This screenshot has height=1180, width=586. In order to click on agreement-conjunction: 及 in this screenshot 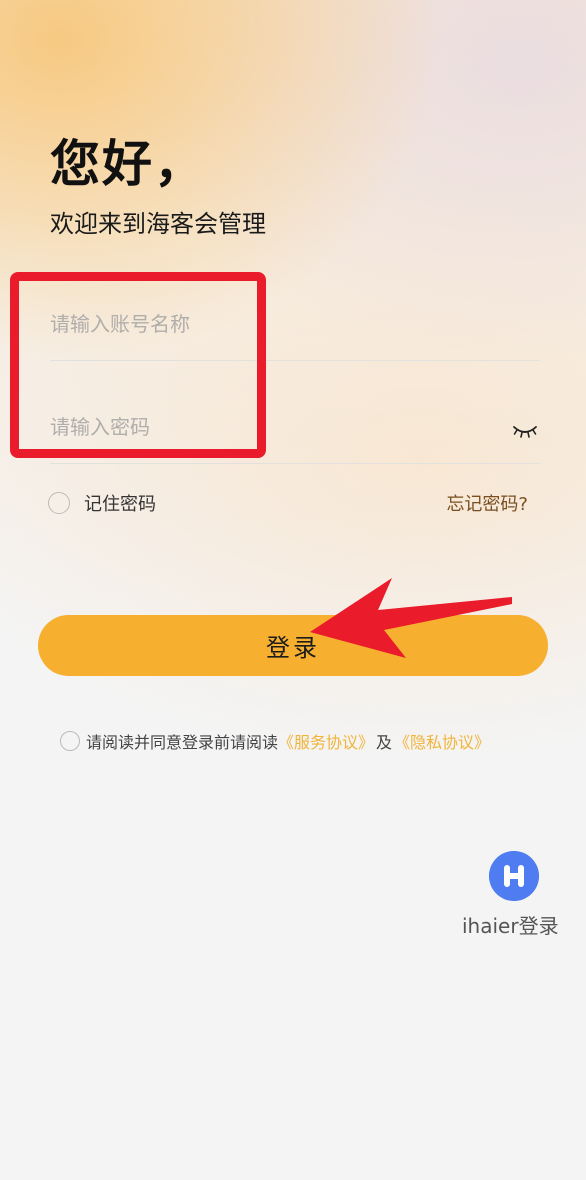, I will do `click(384, 742)`.